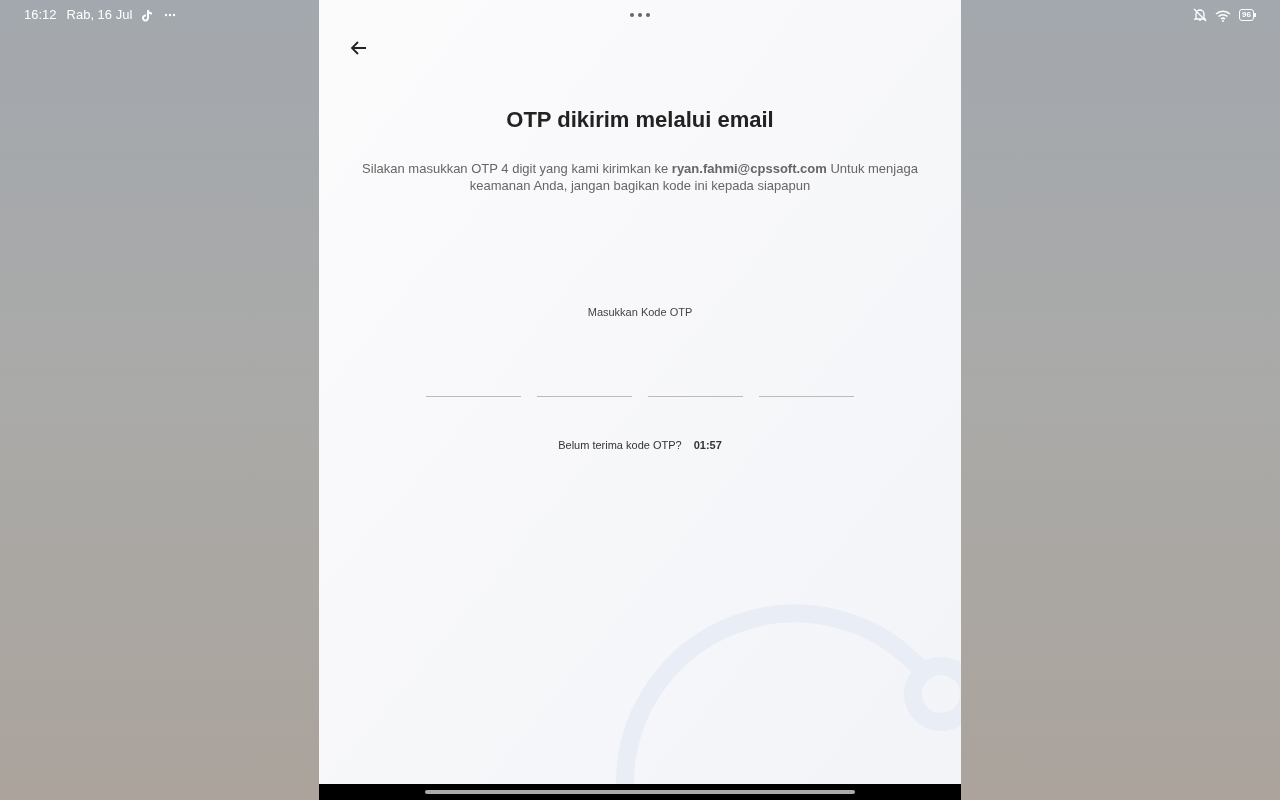 This screenshot has width=1280, height=800. Describe the element at coordinates (640, 120) in the screenshot. I see `page-title: OTP dikirim melalui email` at that location.